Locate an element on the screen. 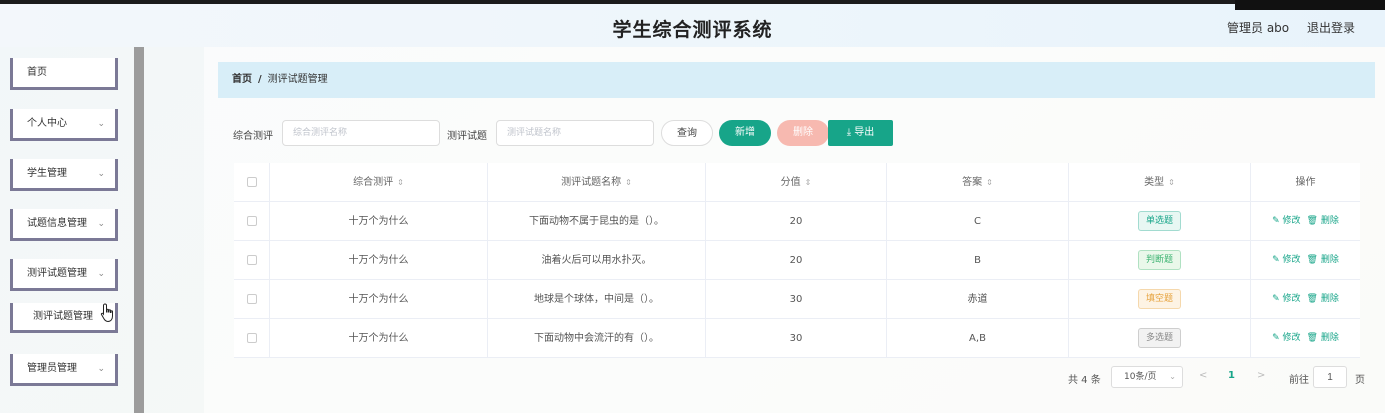 Image resolution: width=1385 pixels, height=413 pixels. question-search-input is located at coordinates (575, 133).